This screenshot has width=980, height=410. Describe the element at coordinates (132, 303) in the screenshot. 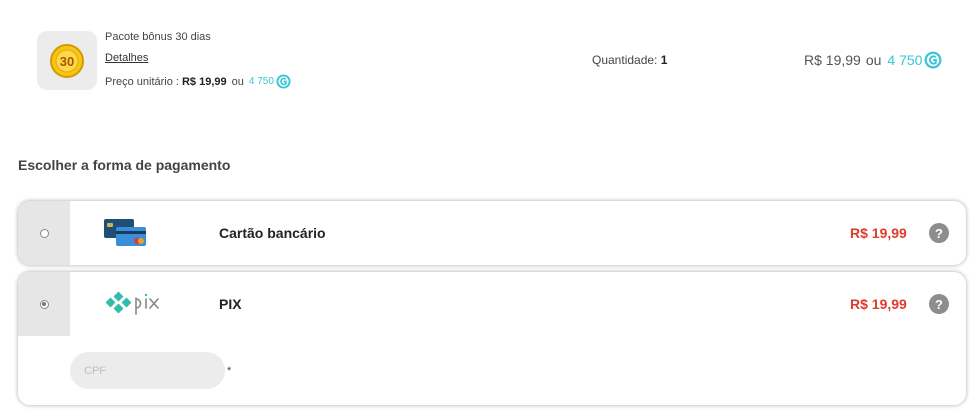

I see `pix-logo-icon` at that location.